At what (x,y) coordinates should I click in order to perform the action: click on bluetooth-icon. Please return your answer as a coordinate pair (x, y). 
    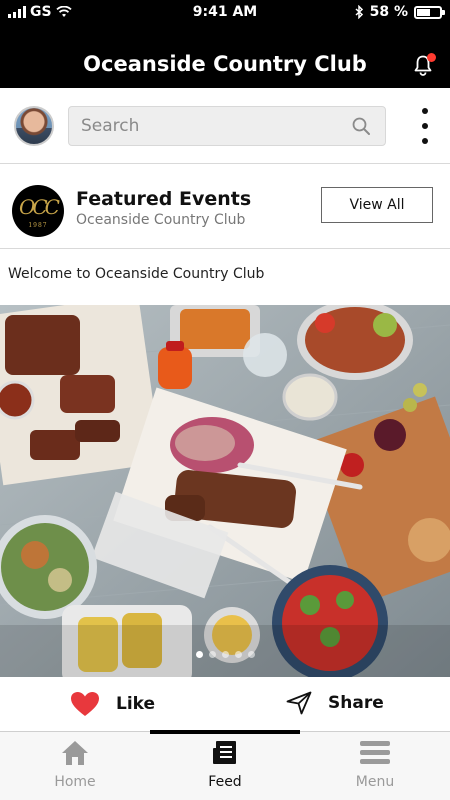
    Looking at the image, I should click on (359, 12).